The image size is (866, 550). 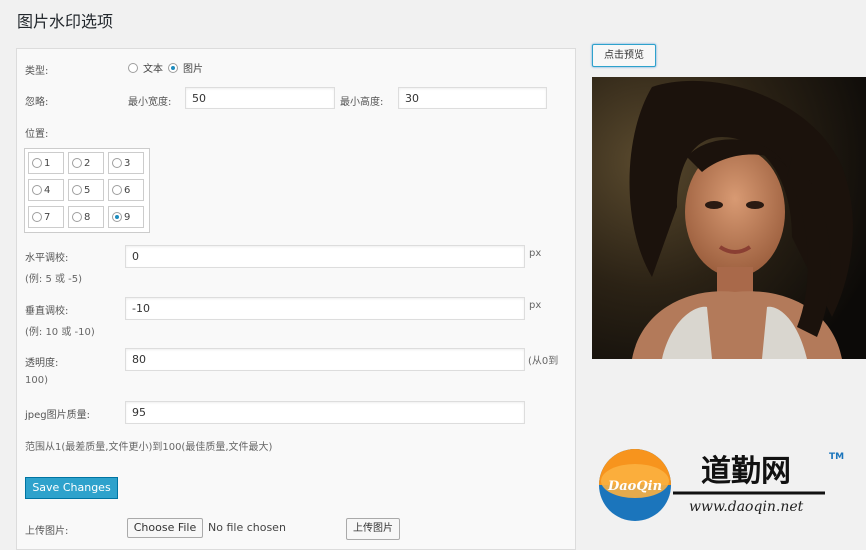 What do you see at coordinates (60, 332) in the screenshot?
I see `v-adjust-hint: (例: 10 或 -10)` at bounding box center [60, 332].